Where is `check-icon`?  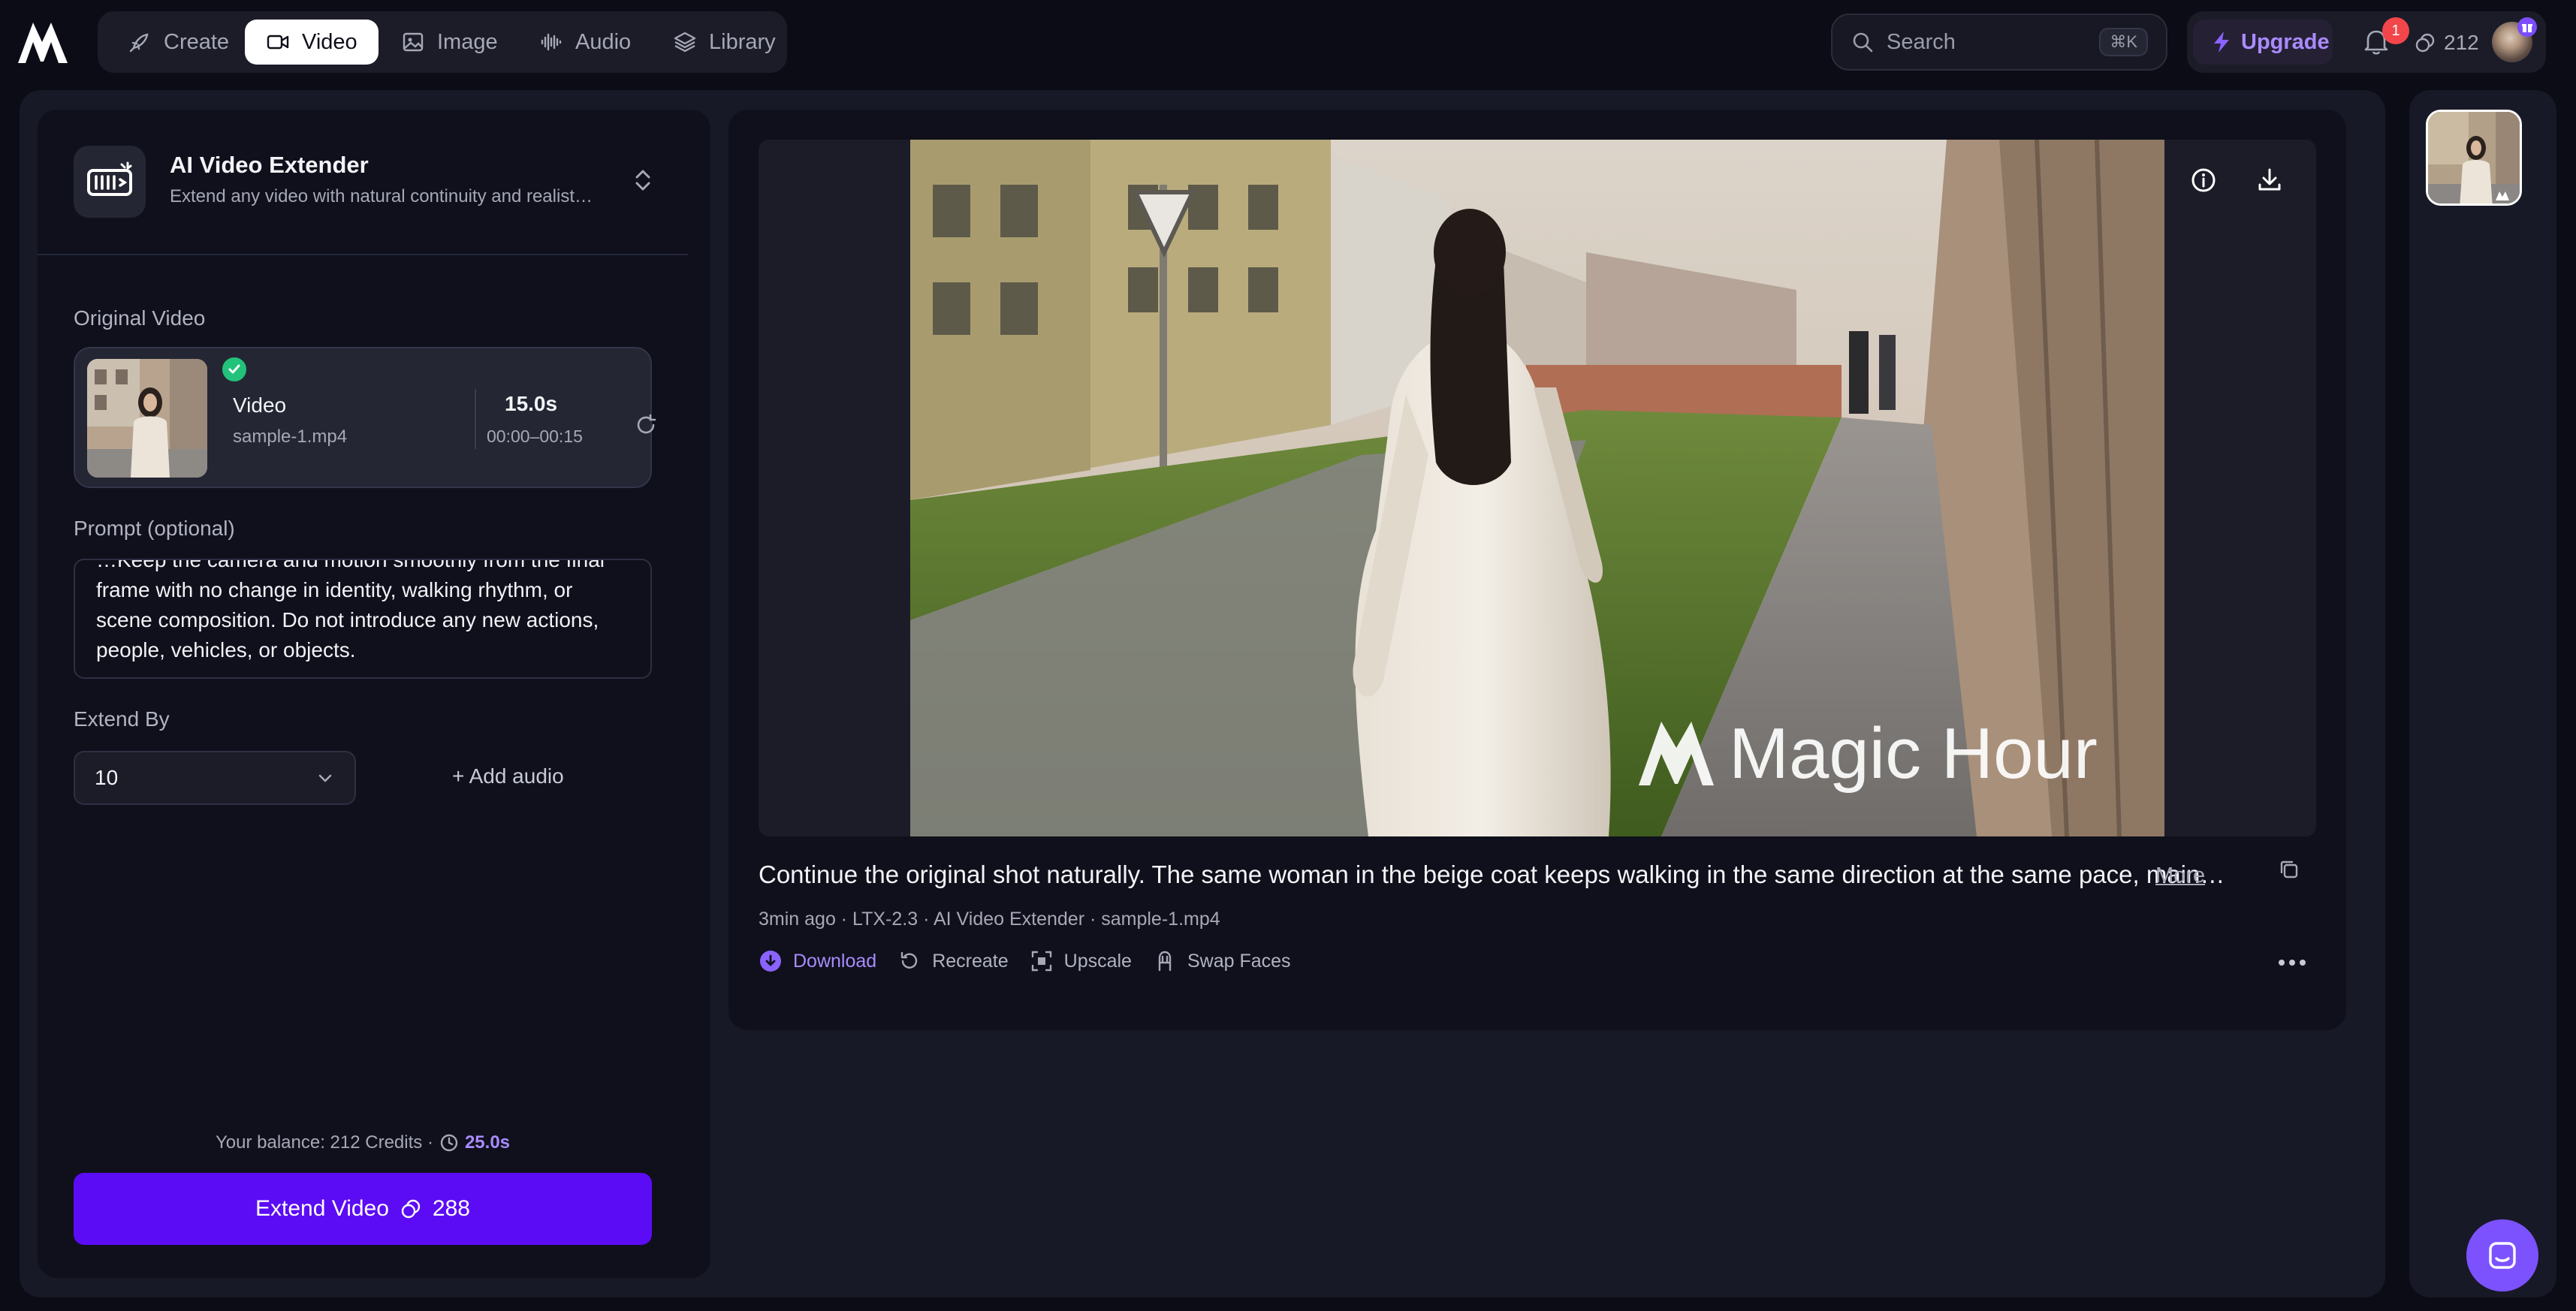
check-icon is located at coordinates (234, 369).